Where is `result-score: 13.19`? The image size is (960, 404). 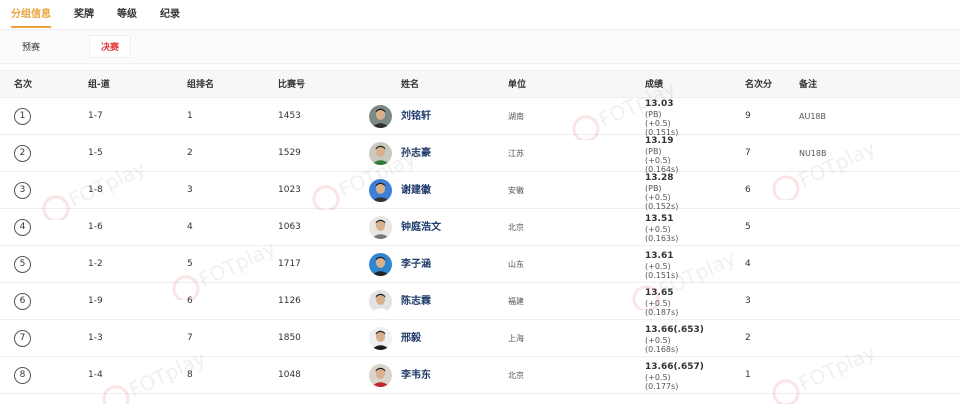 result-score: 13.19 is located at coordinates (659, 141).